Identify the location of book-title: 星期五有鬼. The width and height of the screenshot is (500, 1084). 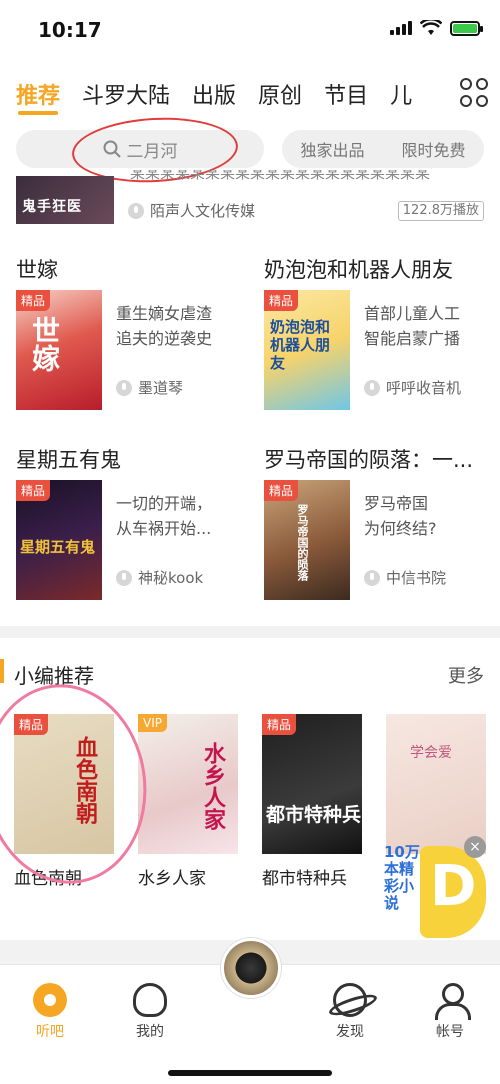
(68, 459).